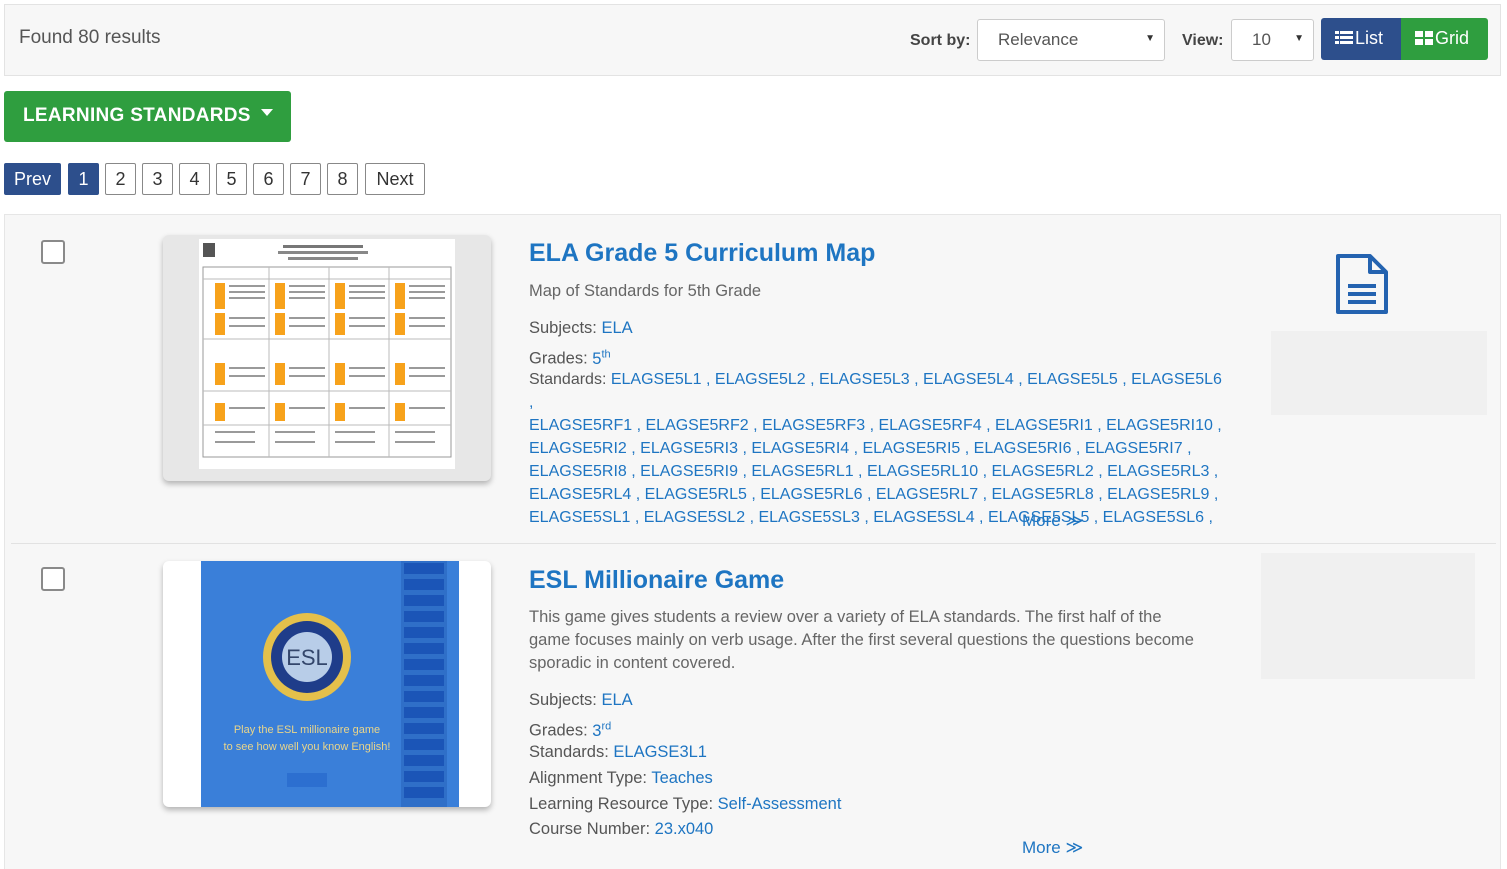 This screenshot has height=869, width=1507. What do you see at coordinates (307, 657) in the screenshot?
I see `esl-badge-text: ESL` at bounding box center [307, 657].